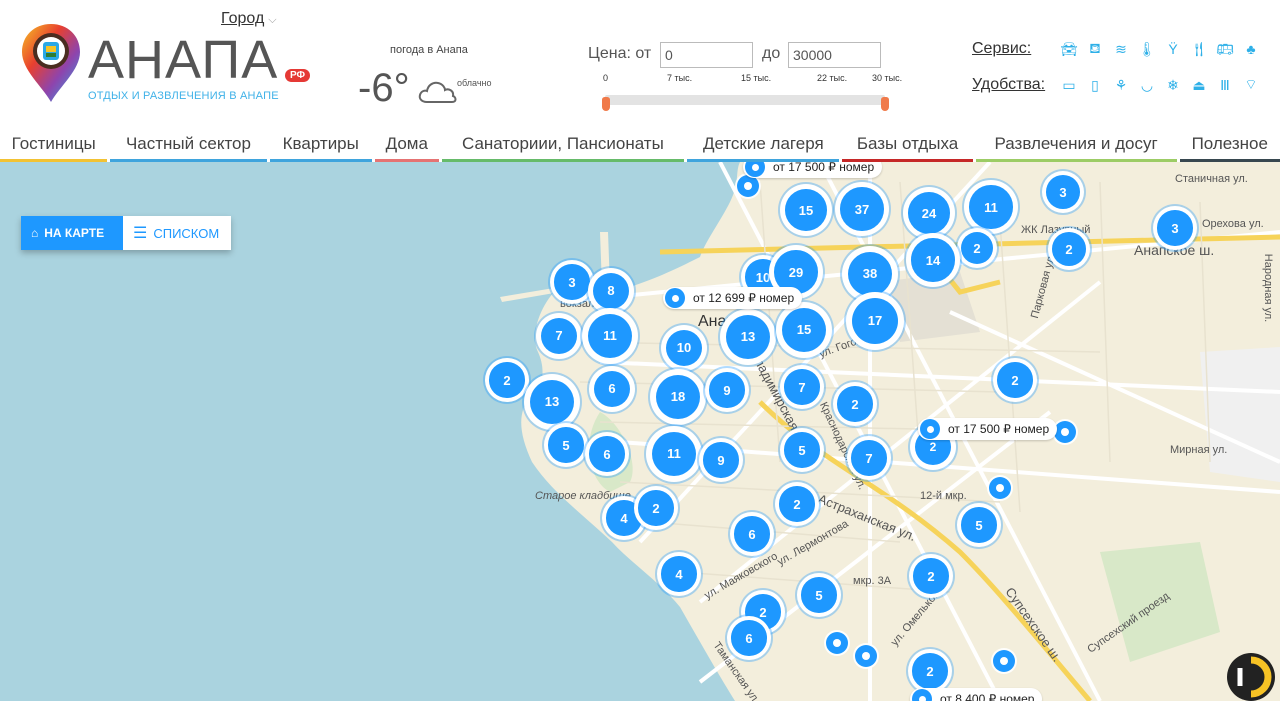 This screenshot has height=708, width=1280. I want to click on nav-item-children-camps: Детские лагеря, so click(763, 145).